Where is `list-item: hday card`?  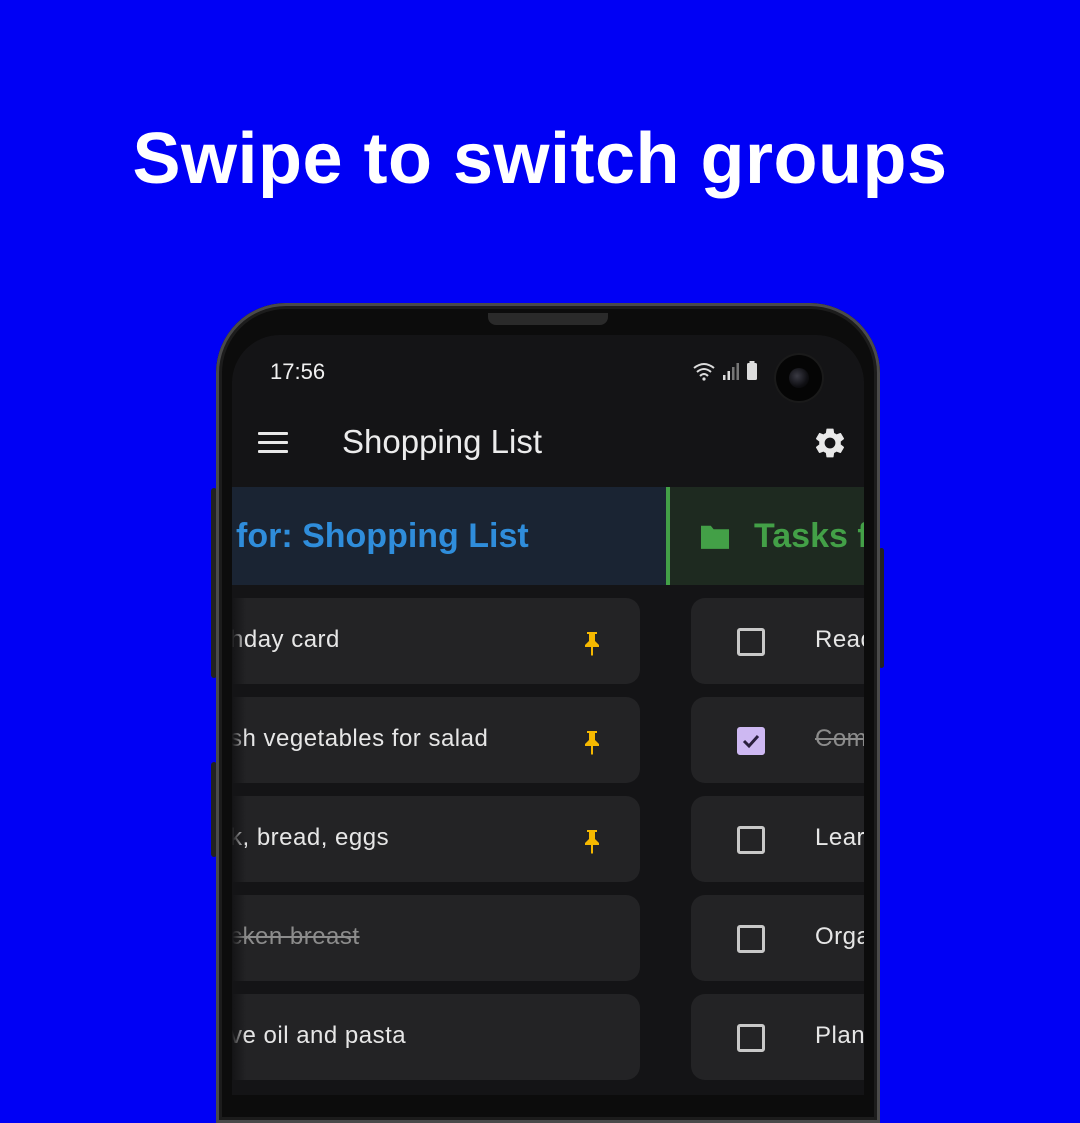
list-item: hday card is located at coordinates (436, 641).